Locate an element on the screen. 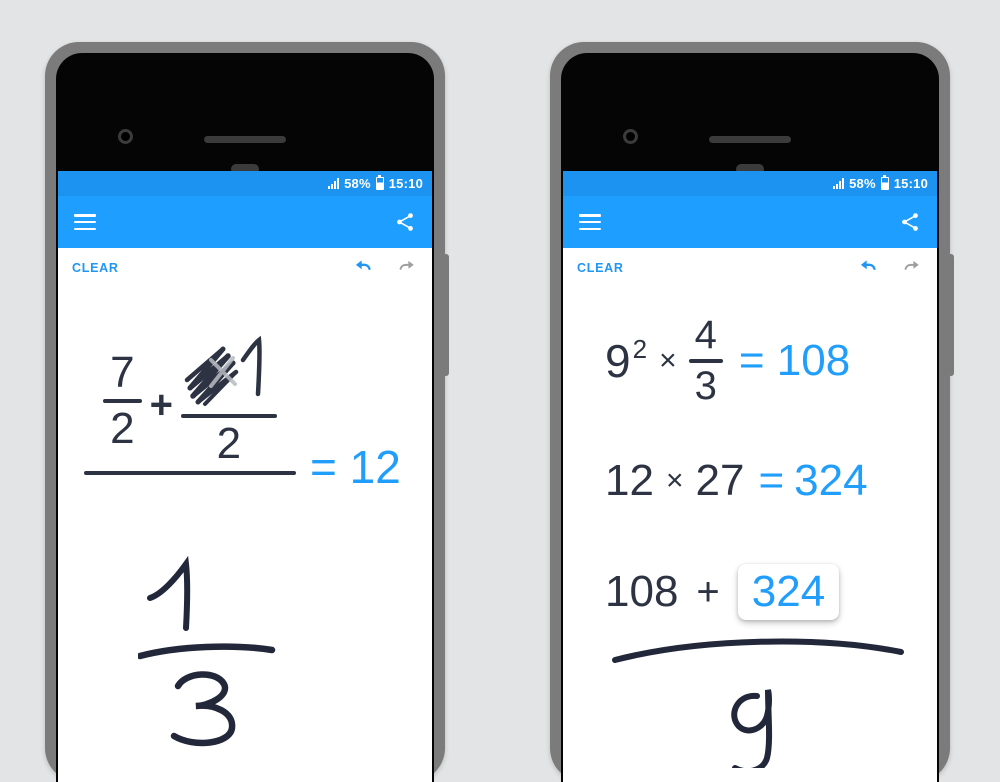 The height and width of the screenshot is (782, 1000). dragged-value-chip: 324 is located at coordinates (788, 592).